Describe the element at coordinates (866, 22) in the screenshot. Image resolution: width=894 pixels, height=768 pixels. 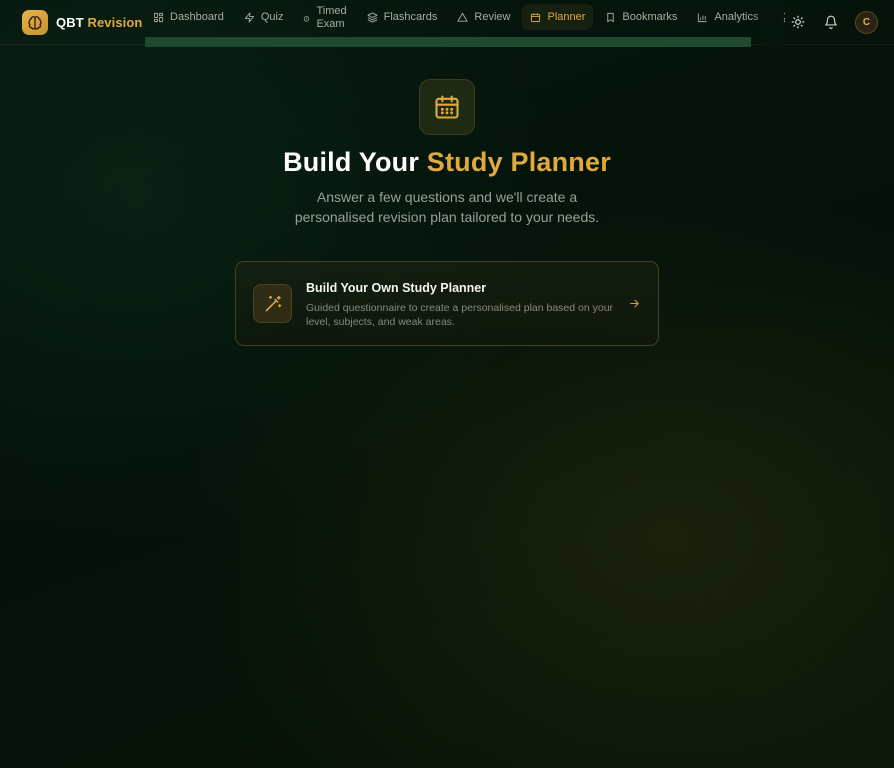
I see `avatar: C` at that location.